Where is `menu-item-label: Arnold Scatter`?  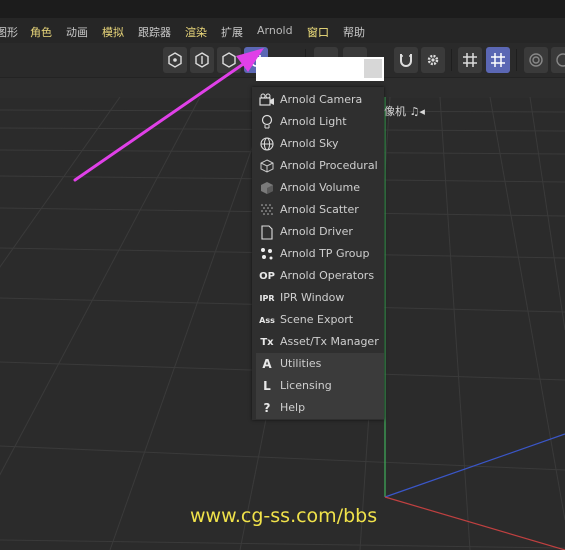 menu-item-label: Arnold Scatter is located at coordinates (319, 209).